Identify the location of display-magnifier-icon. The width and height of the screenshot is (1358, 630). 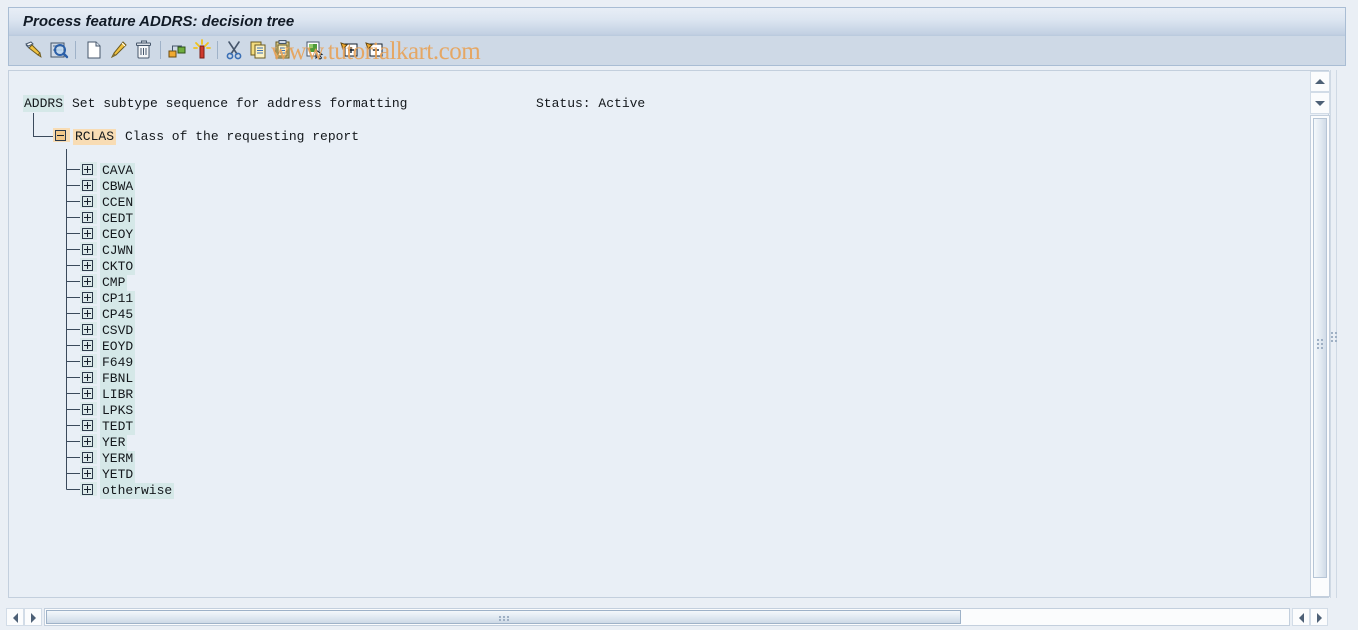
(59, 50).